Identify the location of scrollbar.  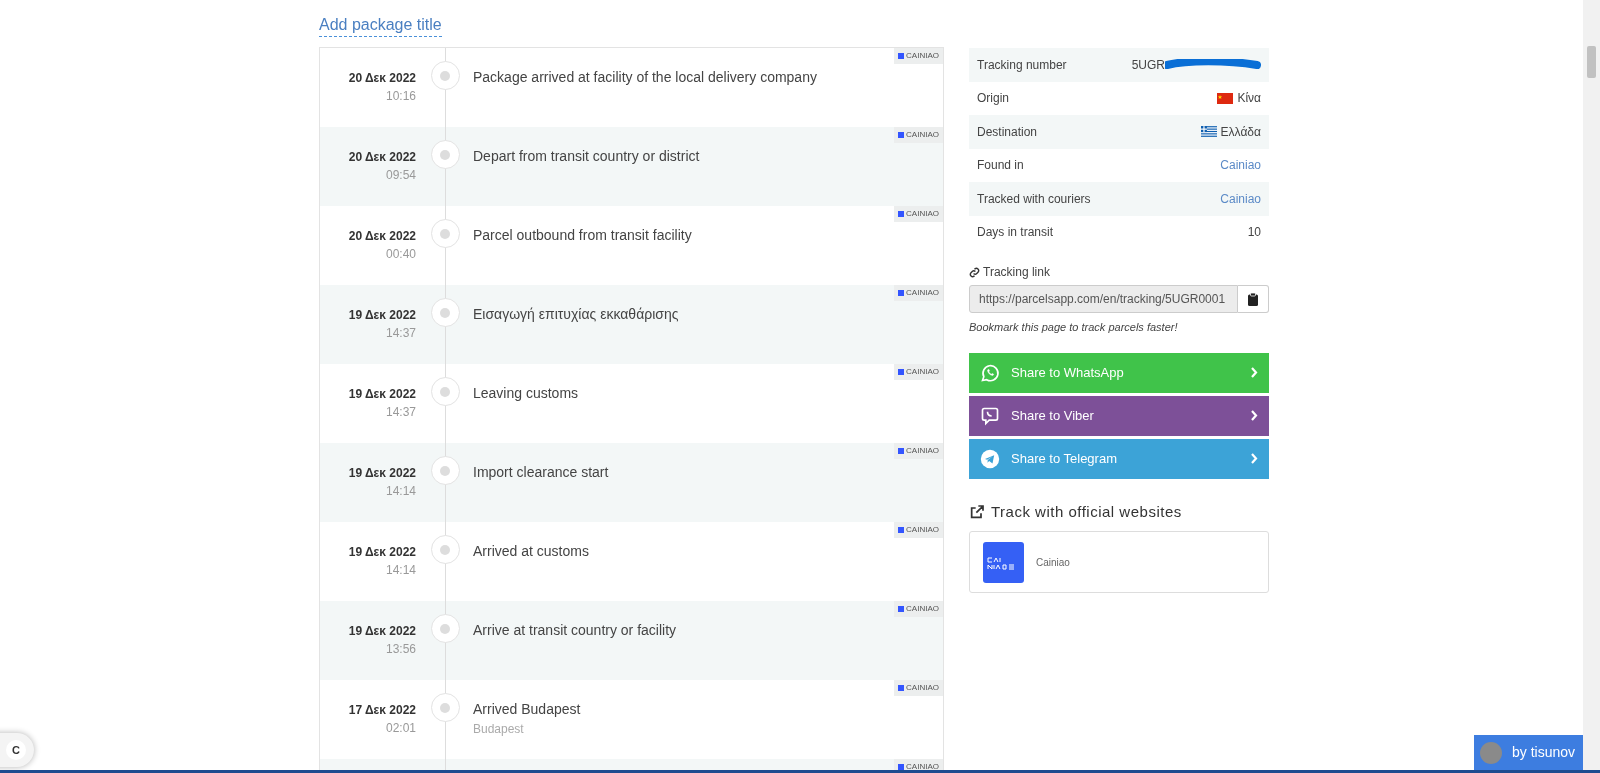
(1591, 386).